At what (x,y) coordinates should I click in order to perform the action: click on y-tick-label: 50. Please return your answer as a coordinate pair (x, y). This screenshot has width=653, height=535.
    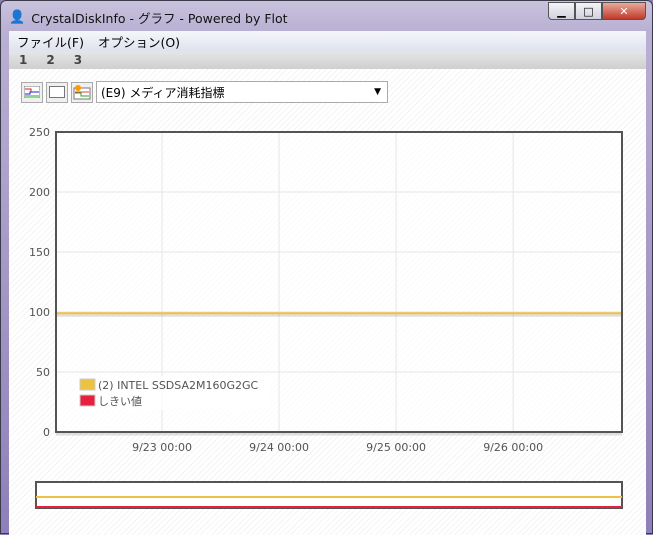
    Looking at the image, I should click on (43, 372).